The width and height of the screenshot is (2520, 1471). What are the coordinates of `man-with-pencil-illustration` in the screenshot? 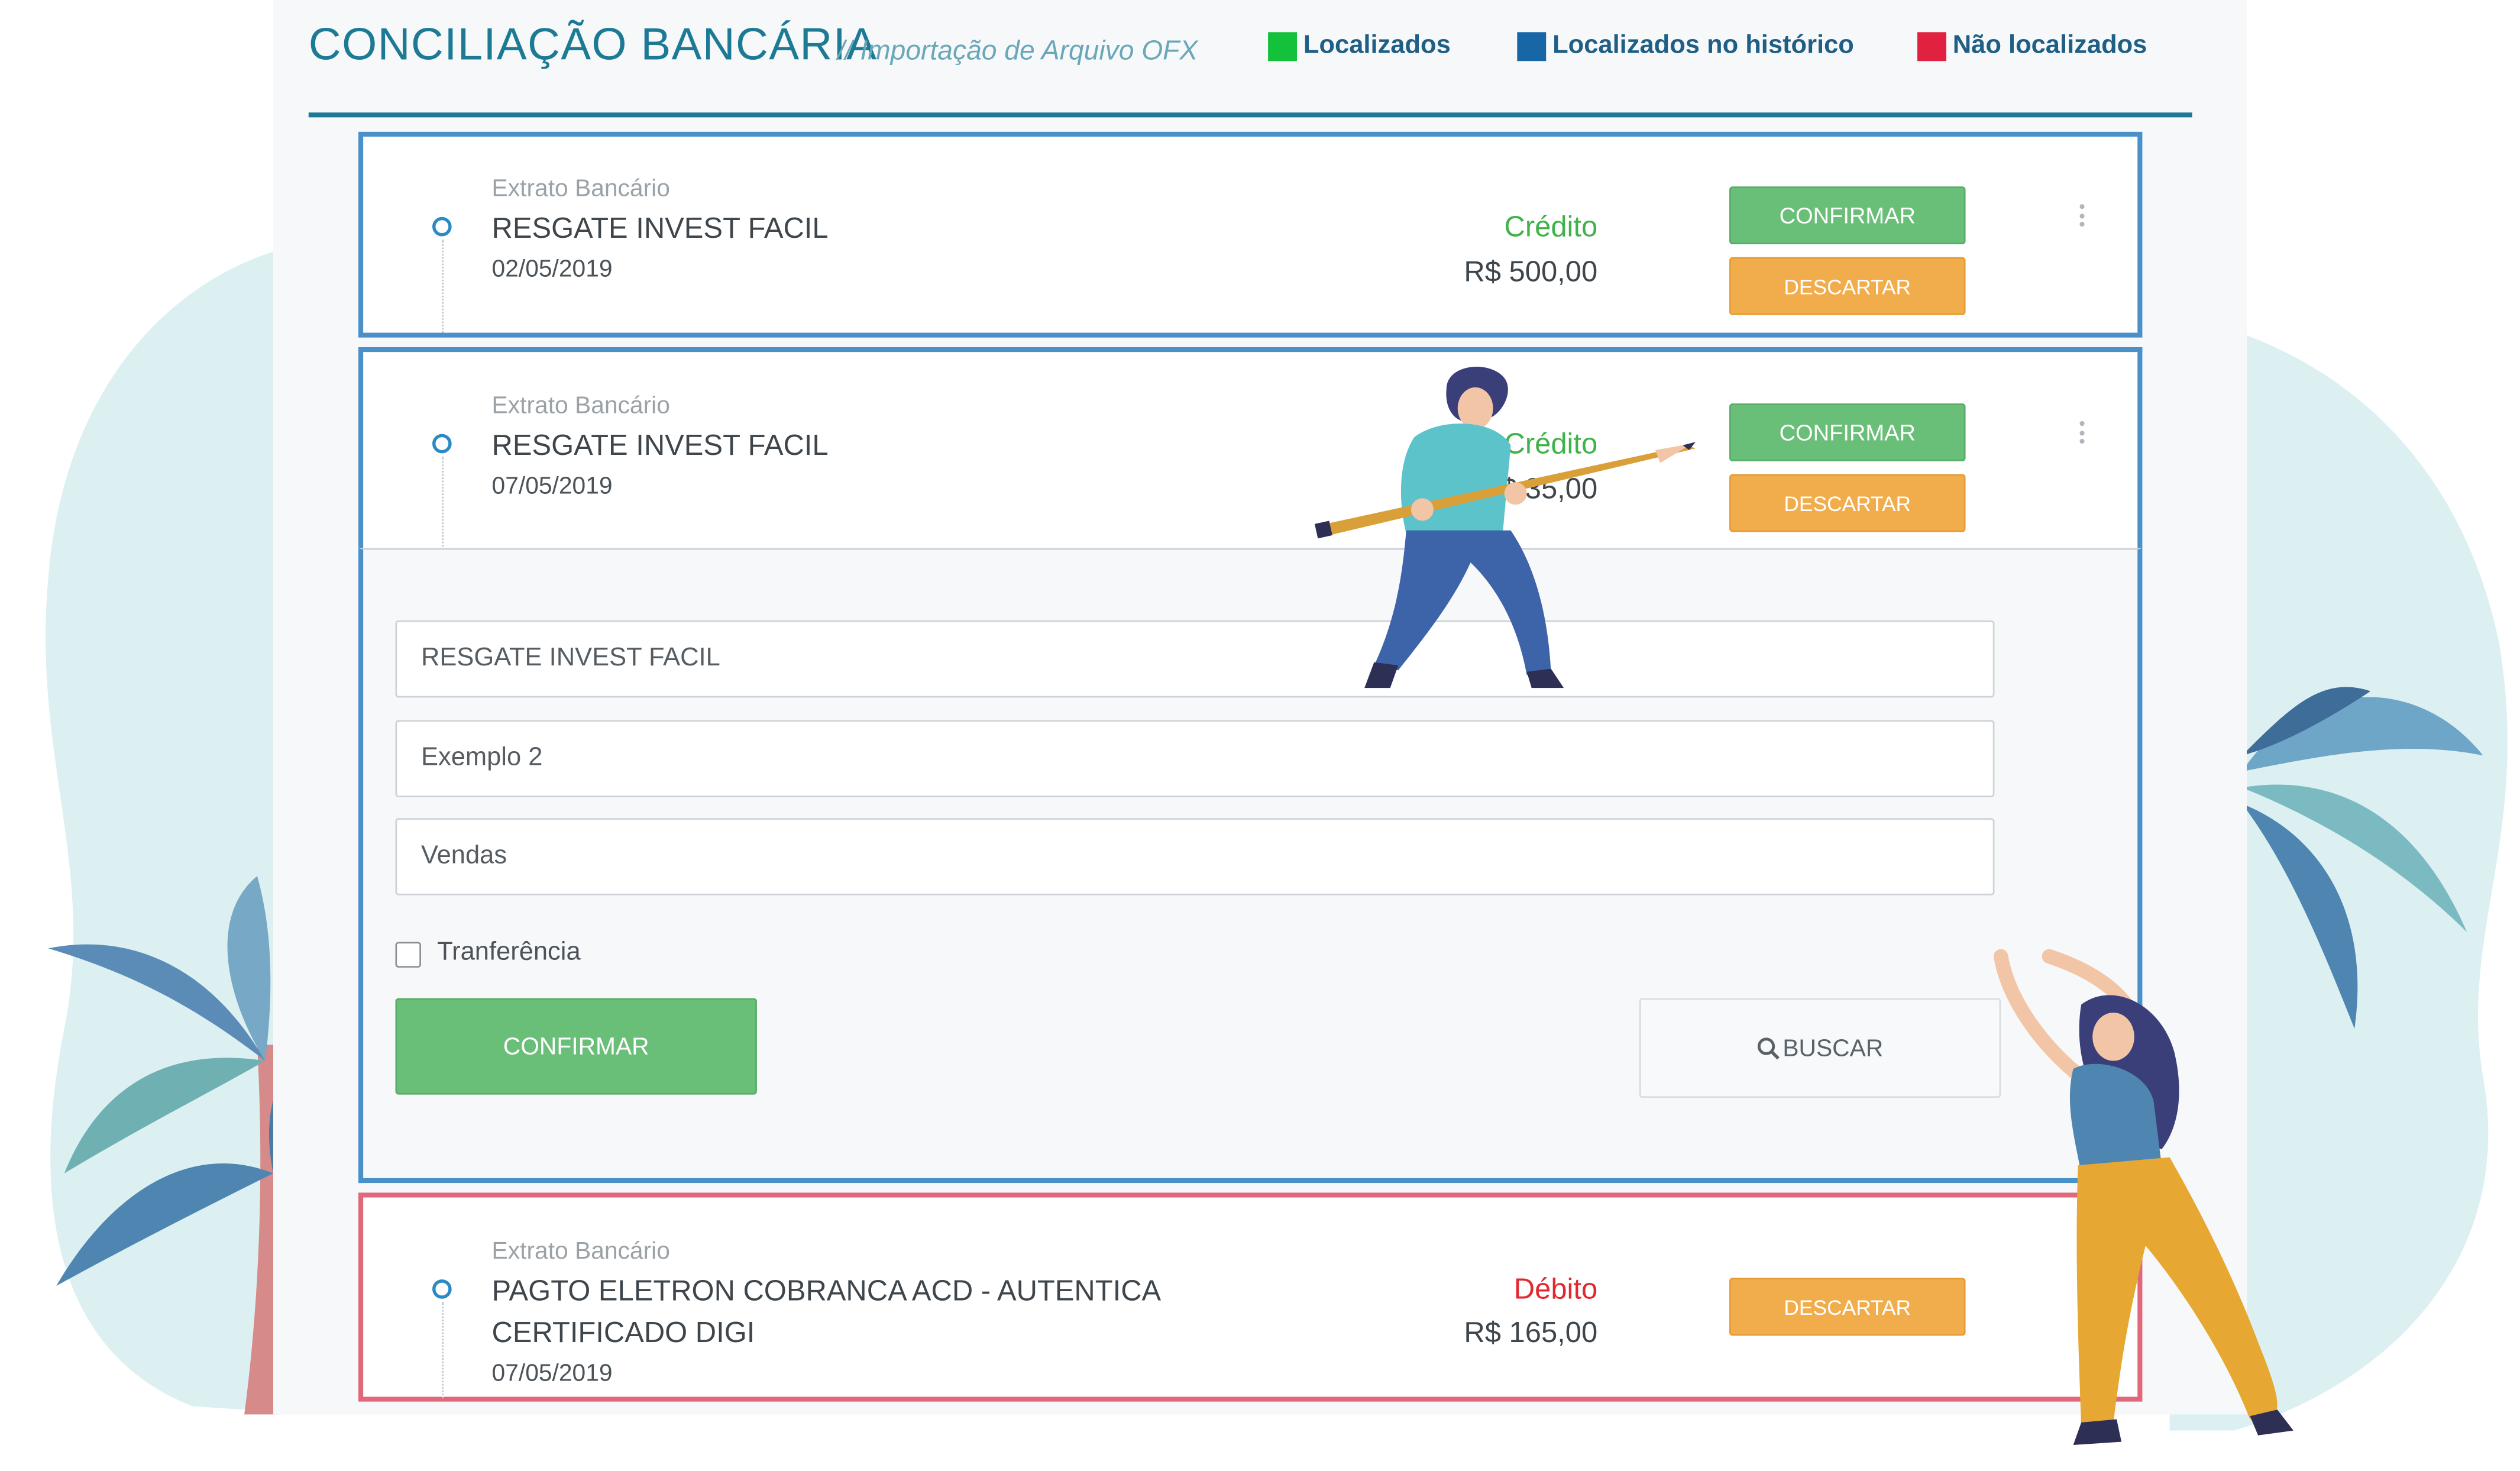 It's located at (1505, 527).